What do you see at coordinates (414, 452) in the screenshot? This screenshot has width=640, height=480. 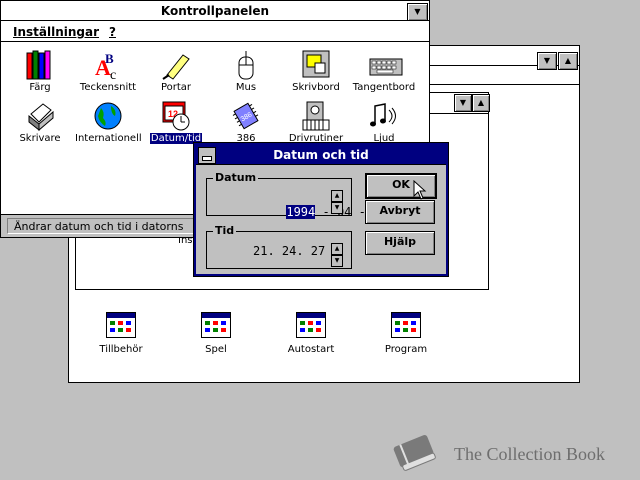 I see `book-icon` at bounding box center [414, 452].